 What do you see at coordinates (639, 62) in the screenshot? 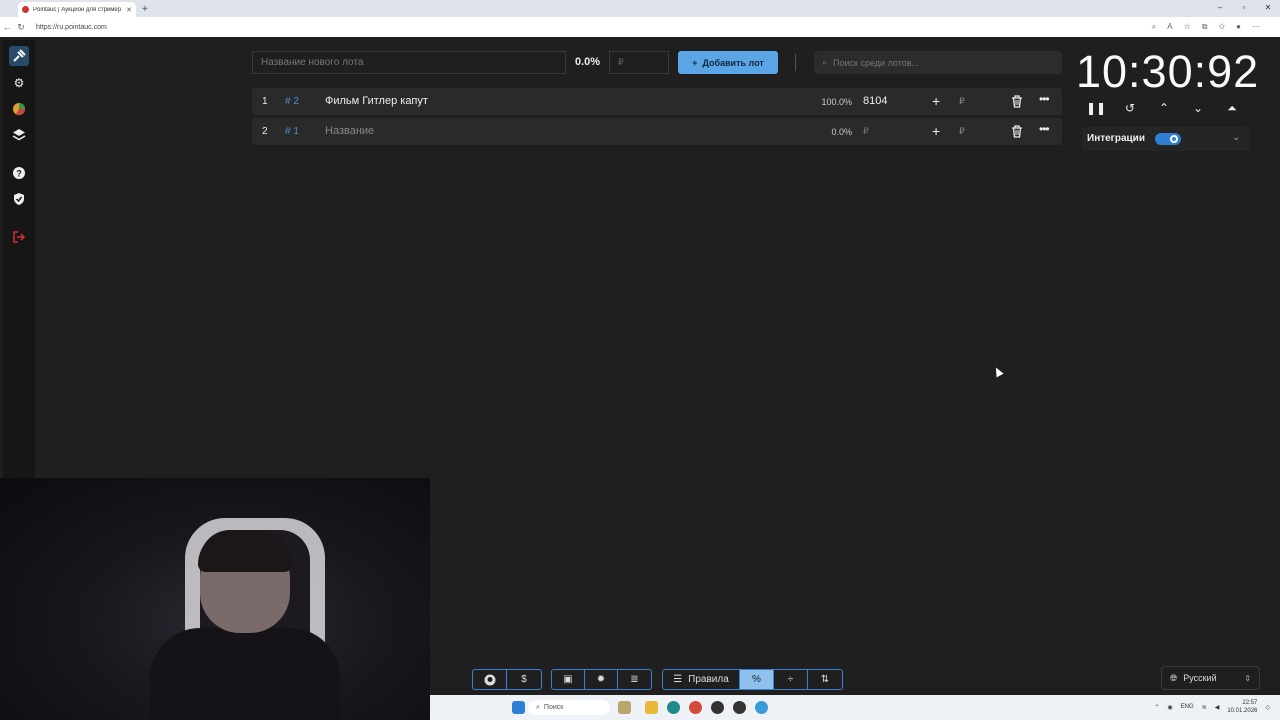
I see `amount-input: ₽` at bounding box center [639, 62].